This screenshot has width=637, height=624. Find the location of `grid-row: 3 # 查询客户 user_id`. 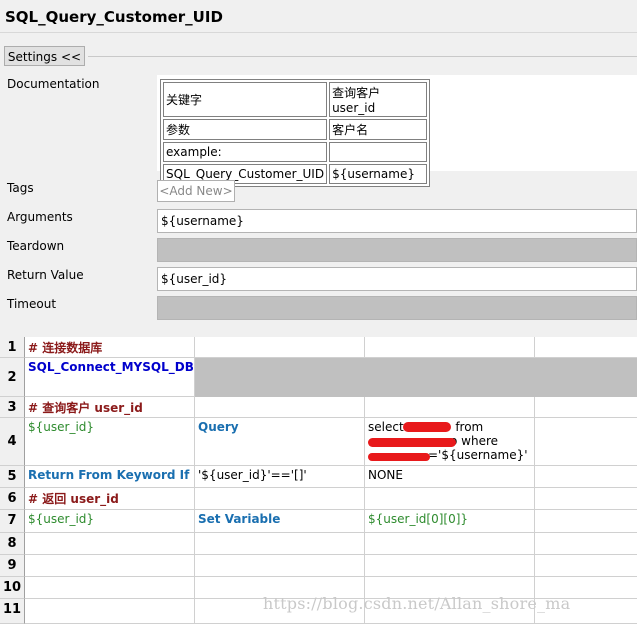

grid-row: 3 # 查询客户 user_id is located at coordinates (318, 407).